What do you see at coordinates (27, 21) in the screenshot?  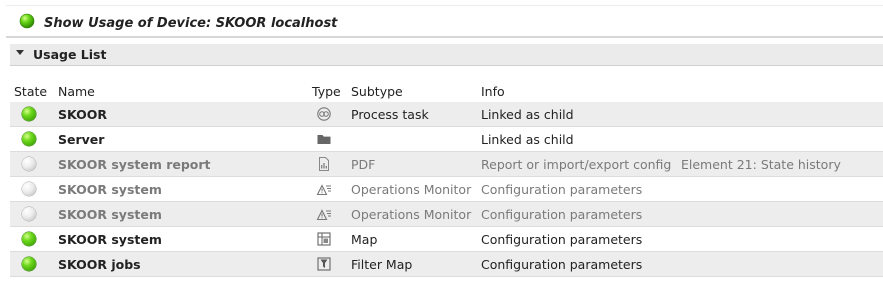 I see `status-green-icon` at bounding box center [27, 21].